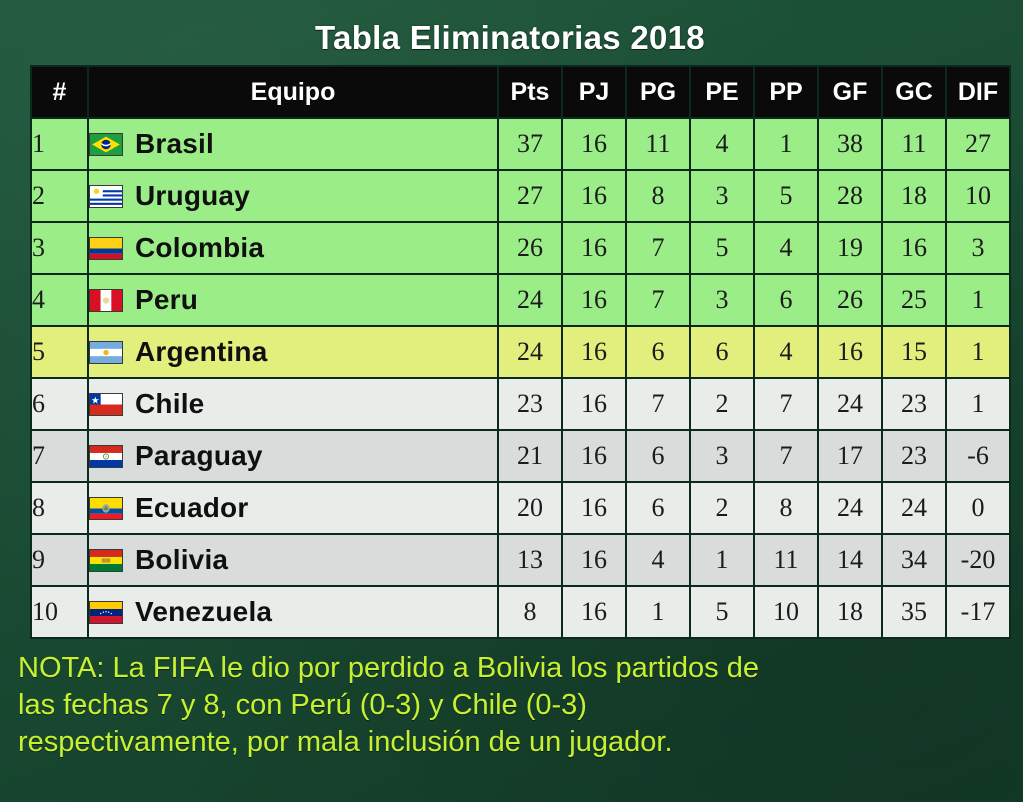 The height and width of the screenshot is (802, 1023). I want to click on flag-venezuela-icon, so click(106, 612).